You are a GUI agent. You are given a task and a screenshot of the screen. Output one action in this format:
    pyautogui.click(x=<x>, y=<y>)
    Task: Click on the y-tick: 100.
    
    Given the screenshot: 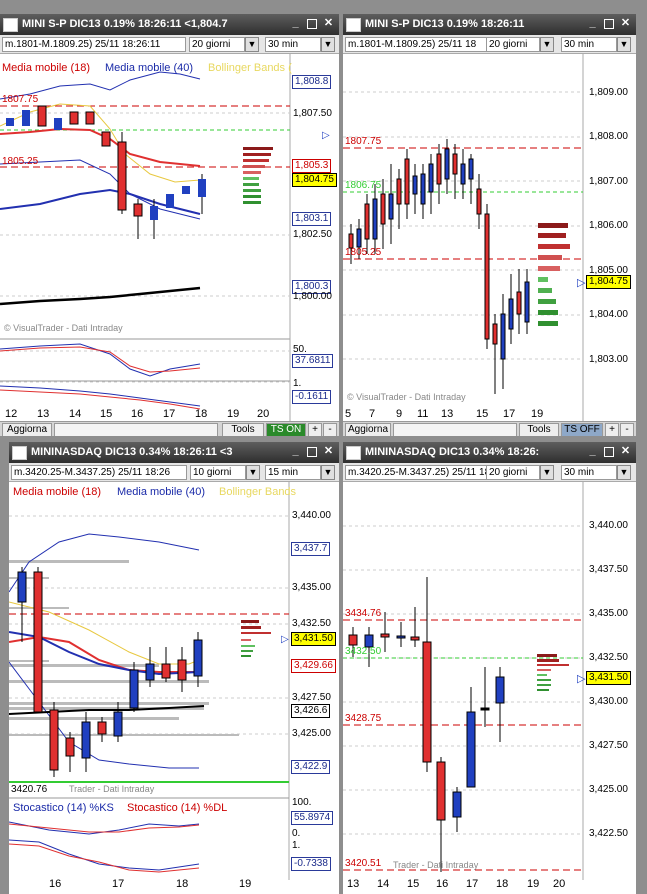 What is the action you would take?
    pyautogui.click(x=302, y=802)
    